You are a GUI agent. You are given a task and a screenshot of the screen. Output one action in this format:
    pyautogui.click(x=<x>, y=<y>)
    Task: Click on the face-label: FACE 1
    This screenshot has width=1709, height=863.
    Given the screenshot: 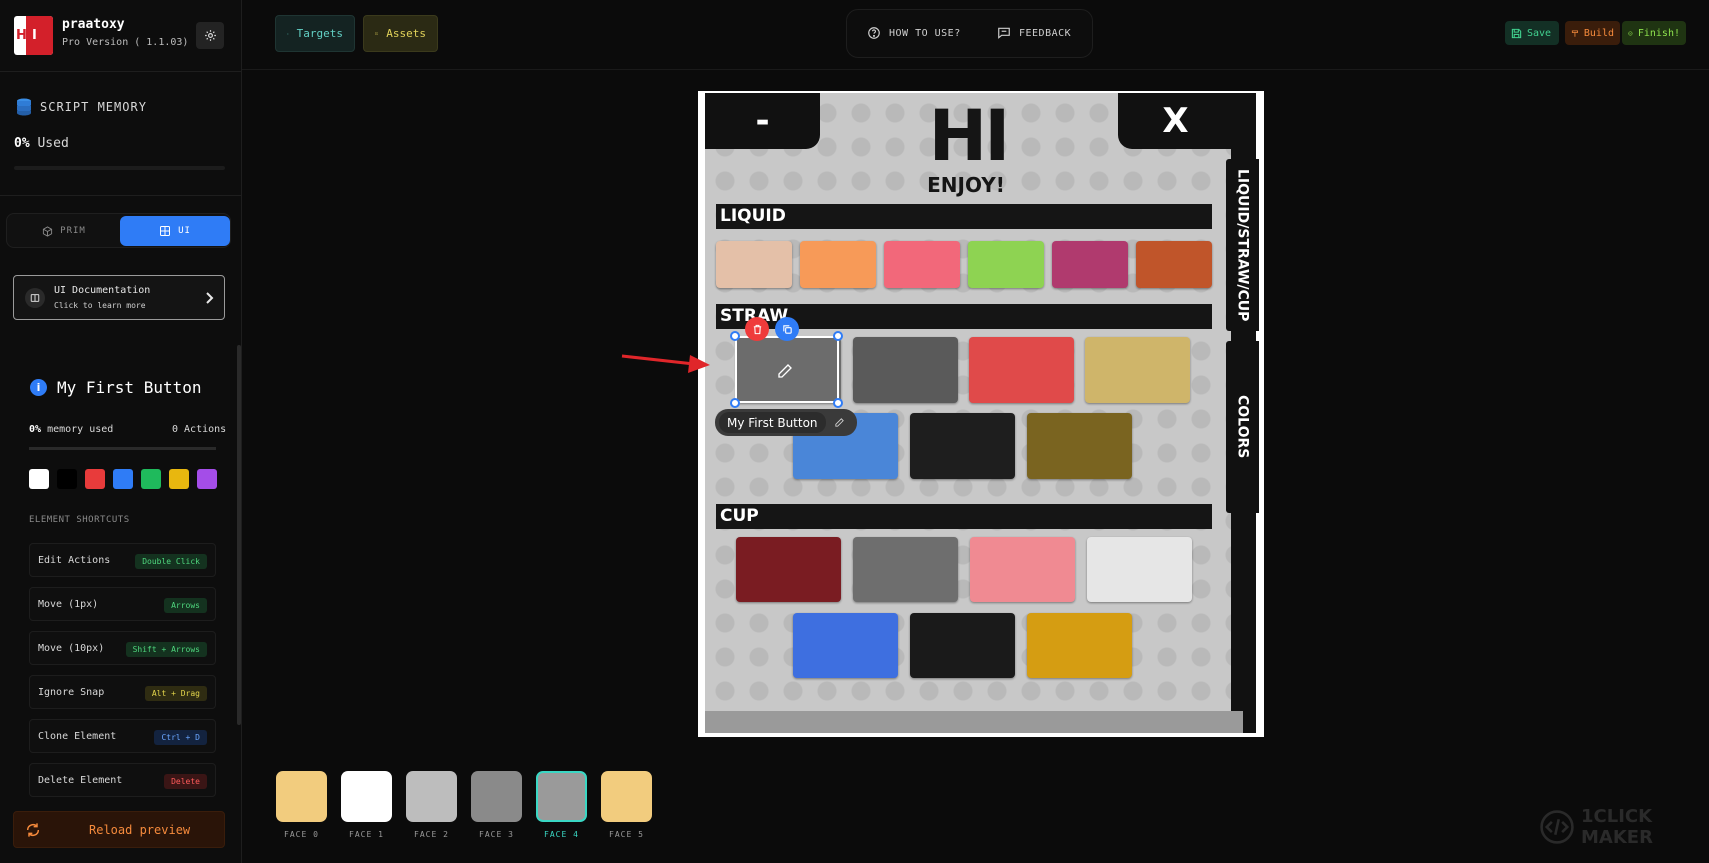 What is the action you would take?
    pyautogui.click(x=366, y=834)
    